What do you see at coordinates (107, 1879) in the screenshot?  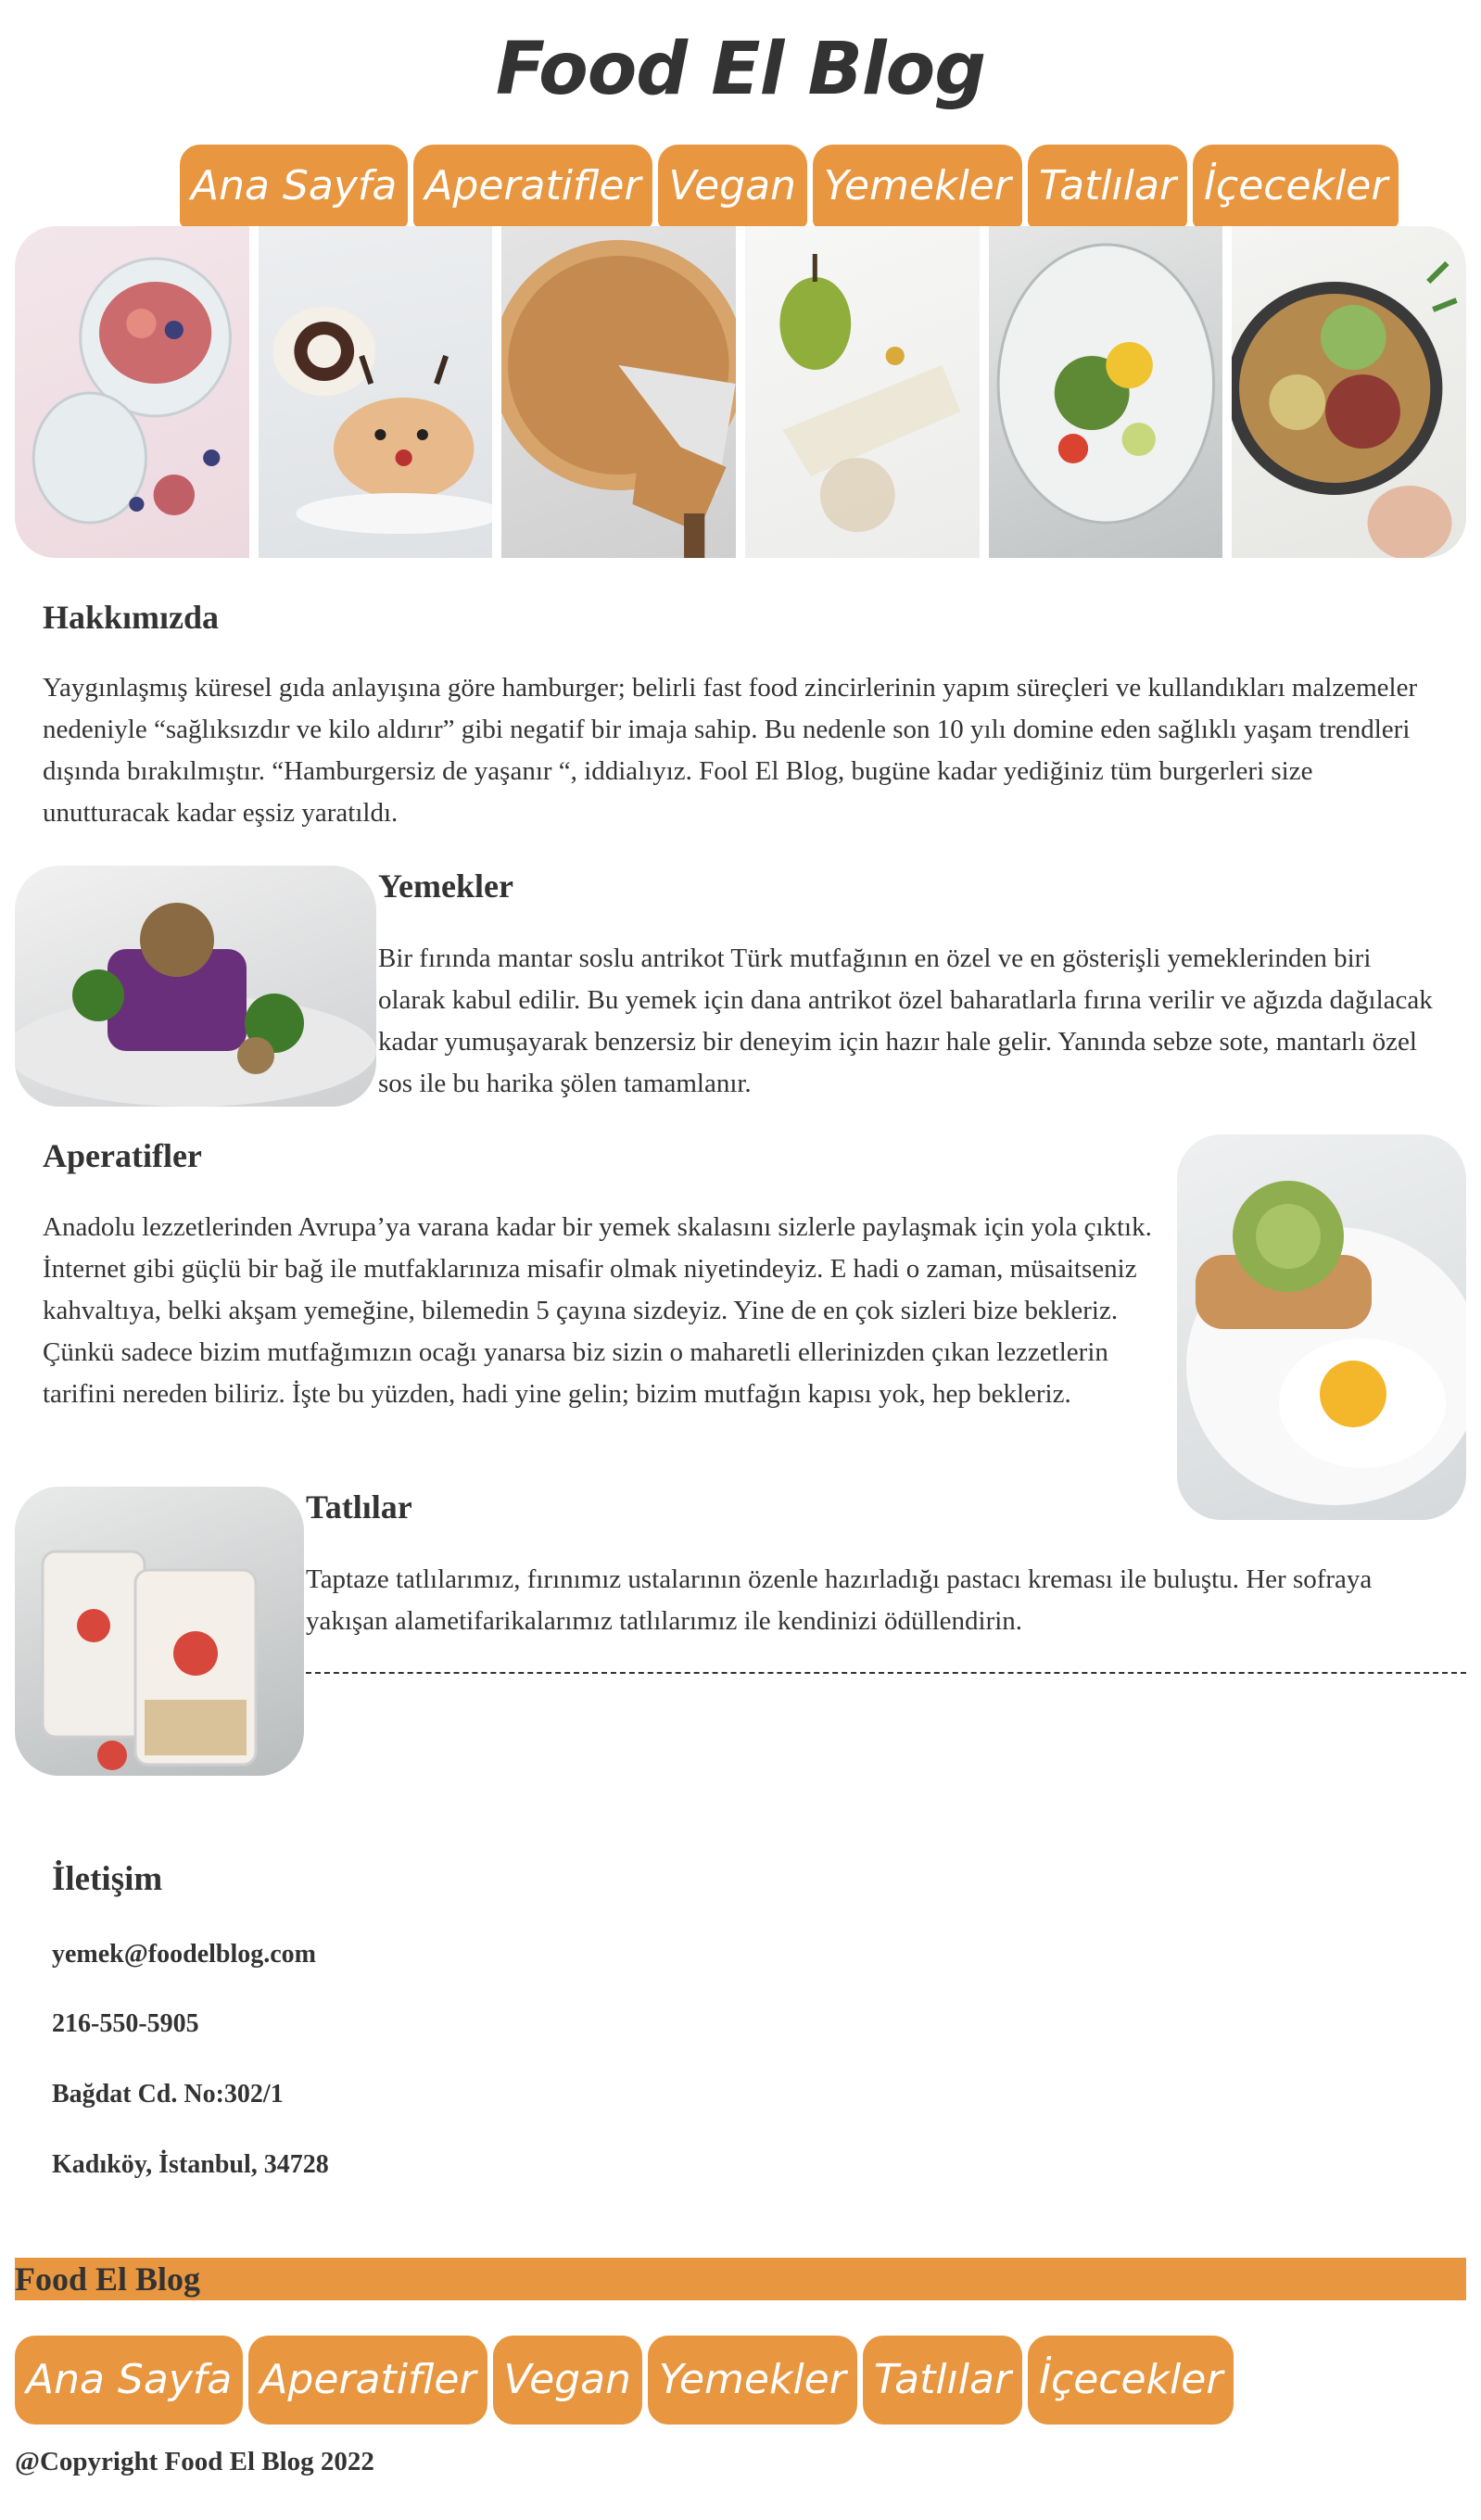 I see `contact-heading: İletişim` at bounding box center [107, 1879].